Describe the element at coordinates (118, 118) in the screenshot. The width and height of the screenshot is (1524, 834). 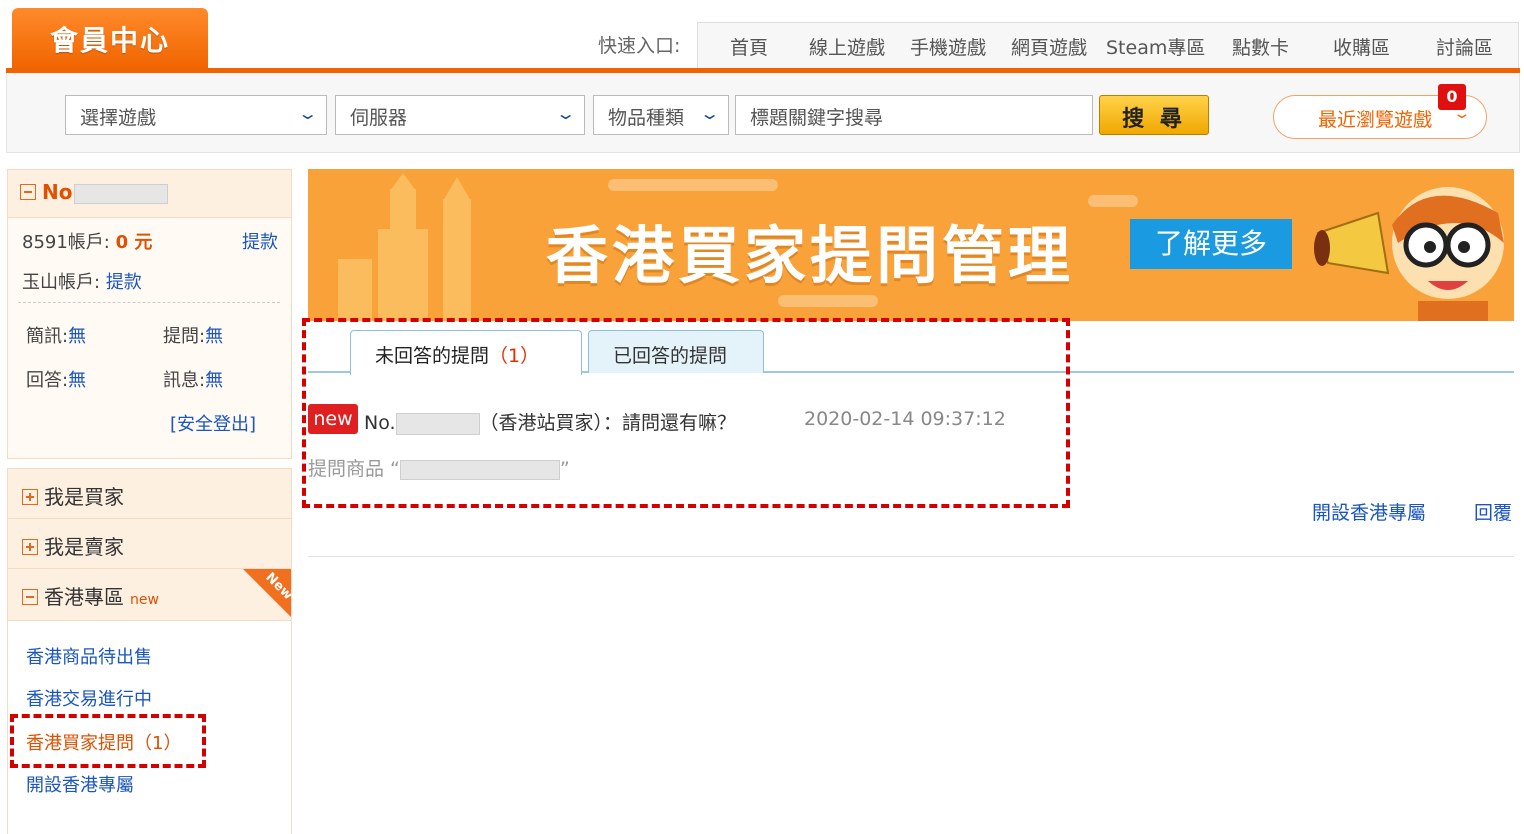
I see `game-select-label: 選擇遊戲` at that location.